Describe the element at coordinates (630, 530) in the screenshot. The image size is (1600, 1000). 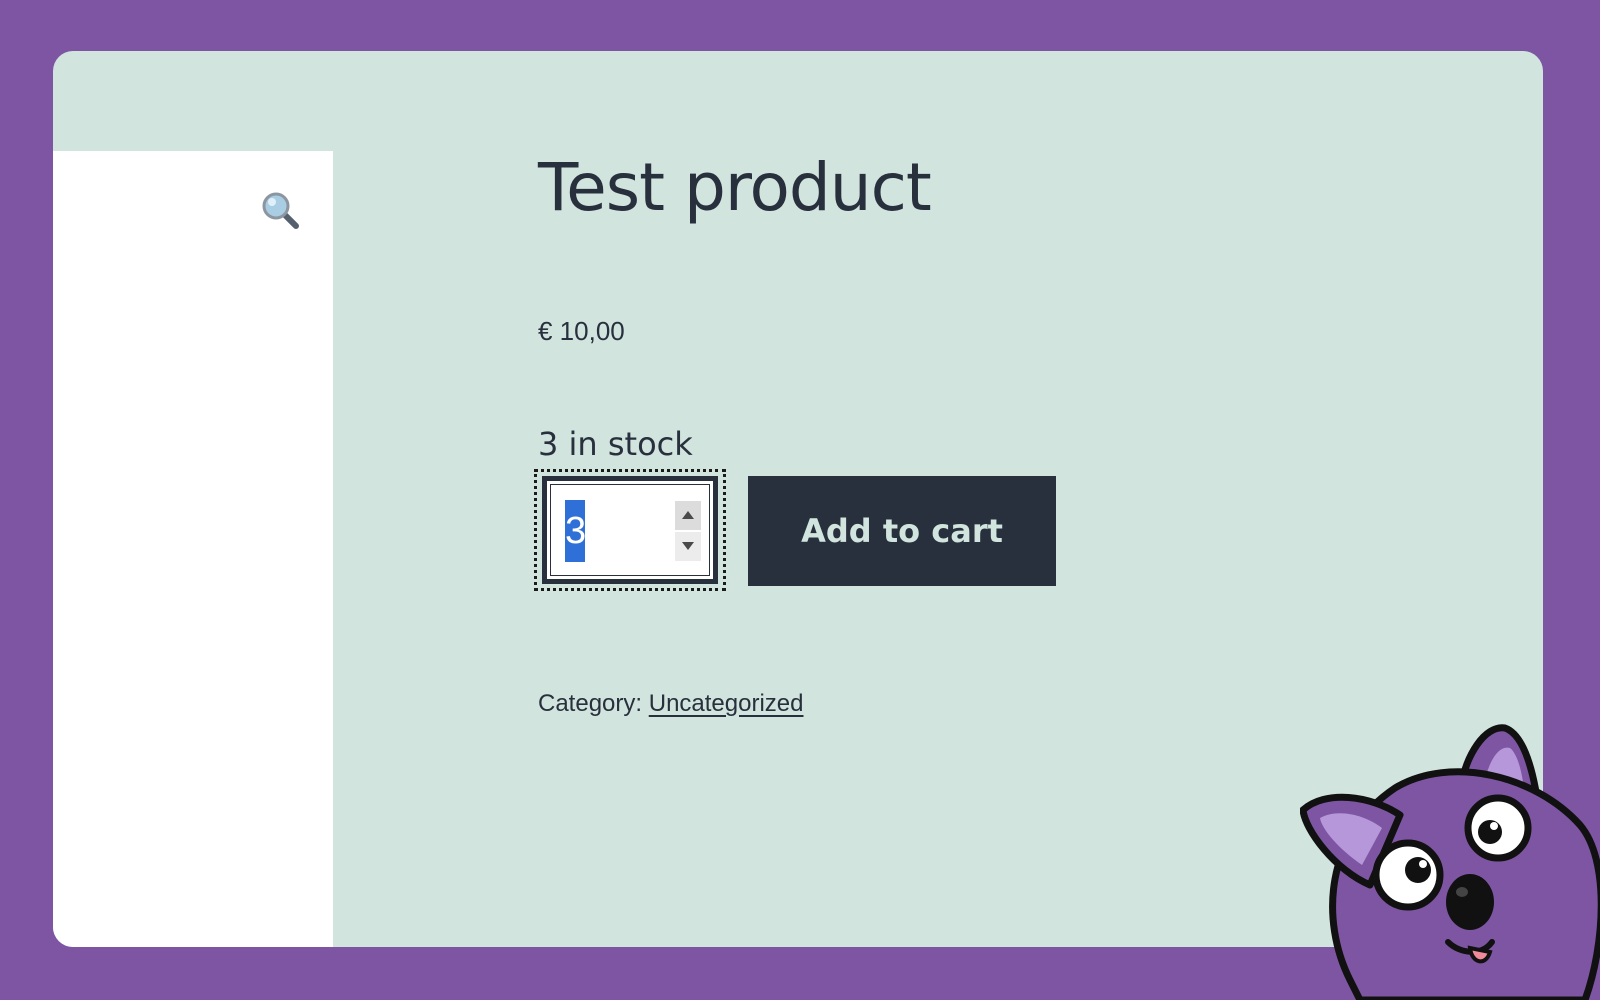
I see `quantity-stepper: 3` at that location.